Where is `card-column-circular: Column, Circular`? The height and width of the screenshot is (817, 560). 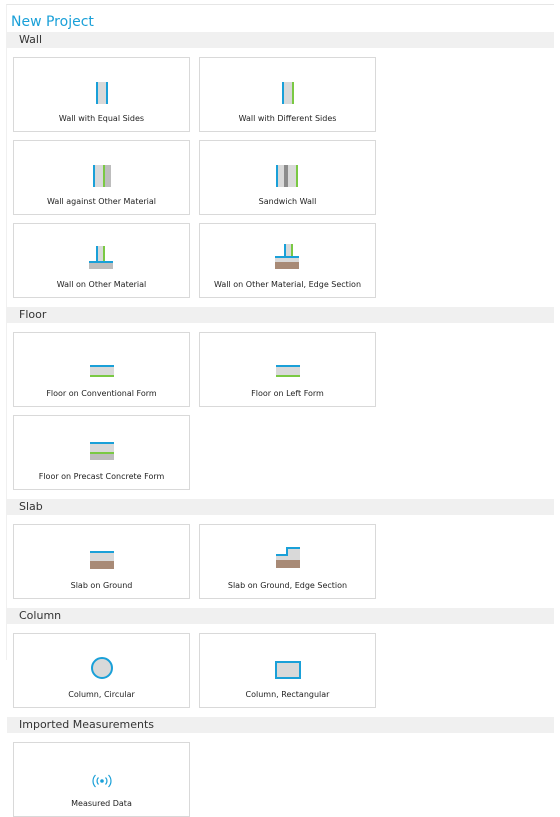
card-column-circular: Column, Circular is located at coordinates (101, 670).